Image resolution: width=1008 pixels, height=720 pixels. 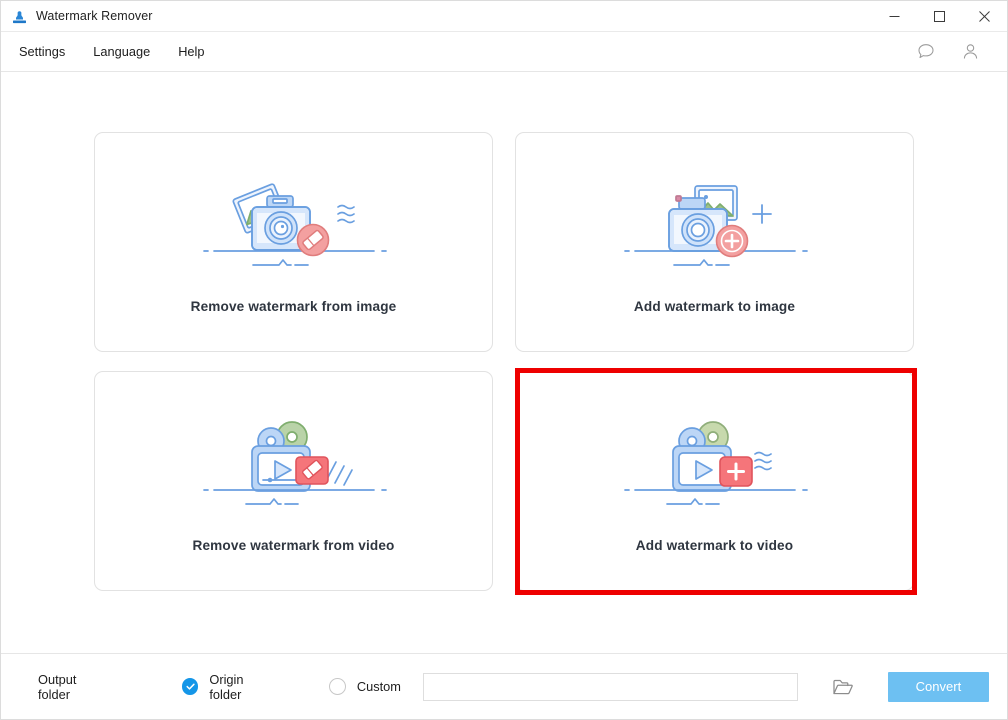 What do you see at coordinates (970, 52) in the screenshot?
I see `account-icon` at bounding box center [970, 52].